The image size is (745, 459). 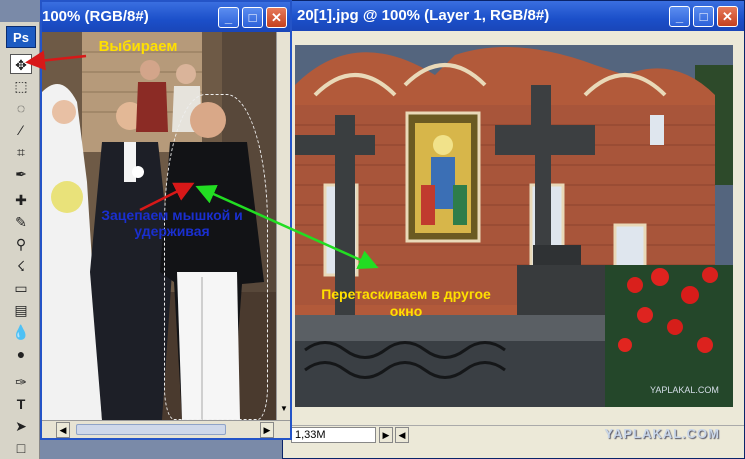 What do you see at coordinates (267, 430) in the screenshot?
I see `scroll-right-arrow: ▶` at bounding box center [267, 430].